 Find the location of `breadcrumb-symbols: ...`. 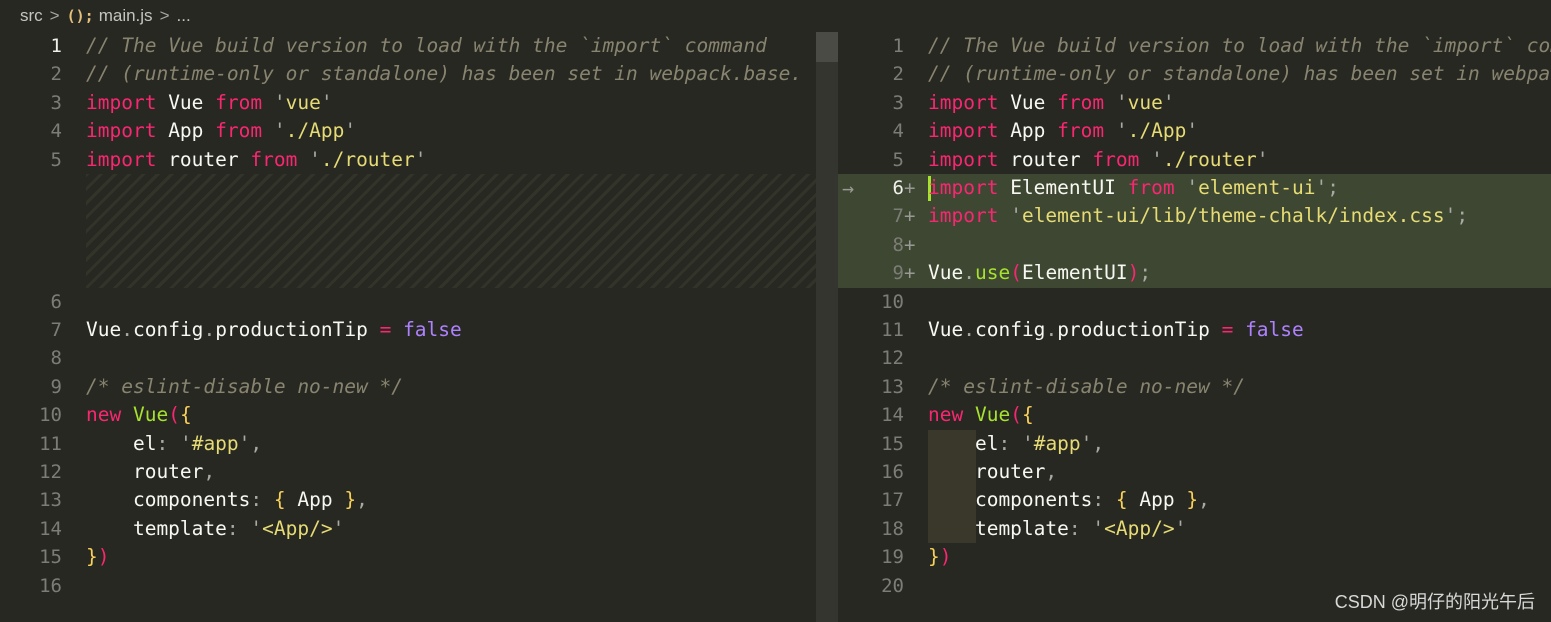

breadcrumb-symbols: ... is located at coordinates (184, 16).